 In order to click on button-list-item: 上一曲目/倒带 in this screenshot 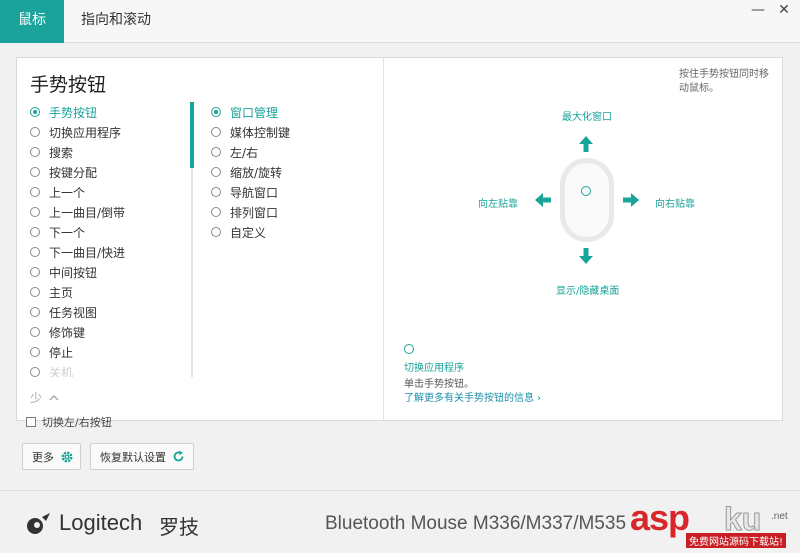, I will do `click(77, 212)`.